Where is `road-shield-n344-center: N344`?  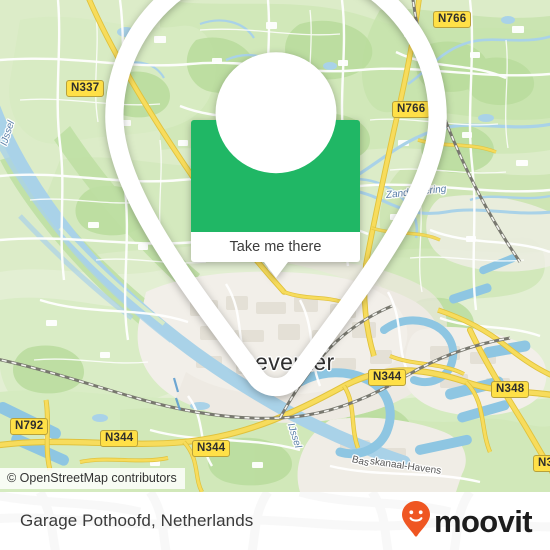
road-shield-n344-center: N344 is located at coordinates (211, 448).